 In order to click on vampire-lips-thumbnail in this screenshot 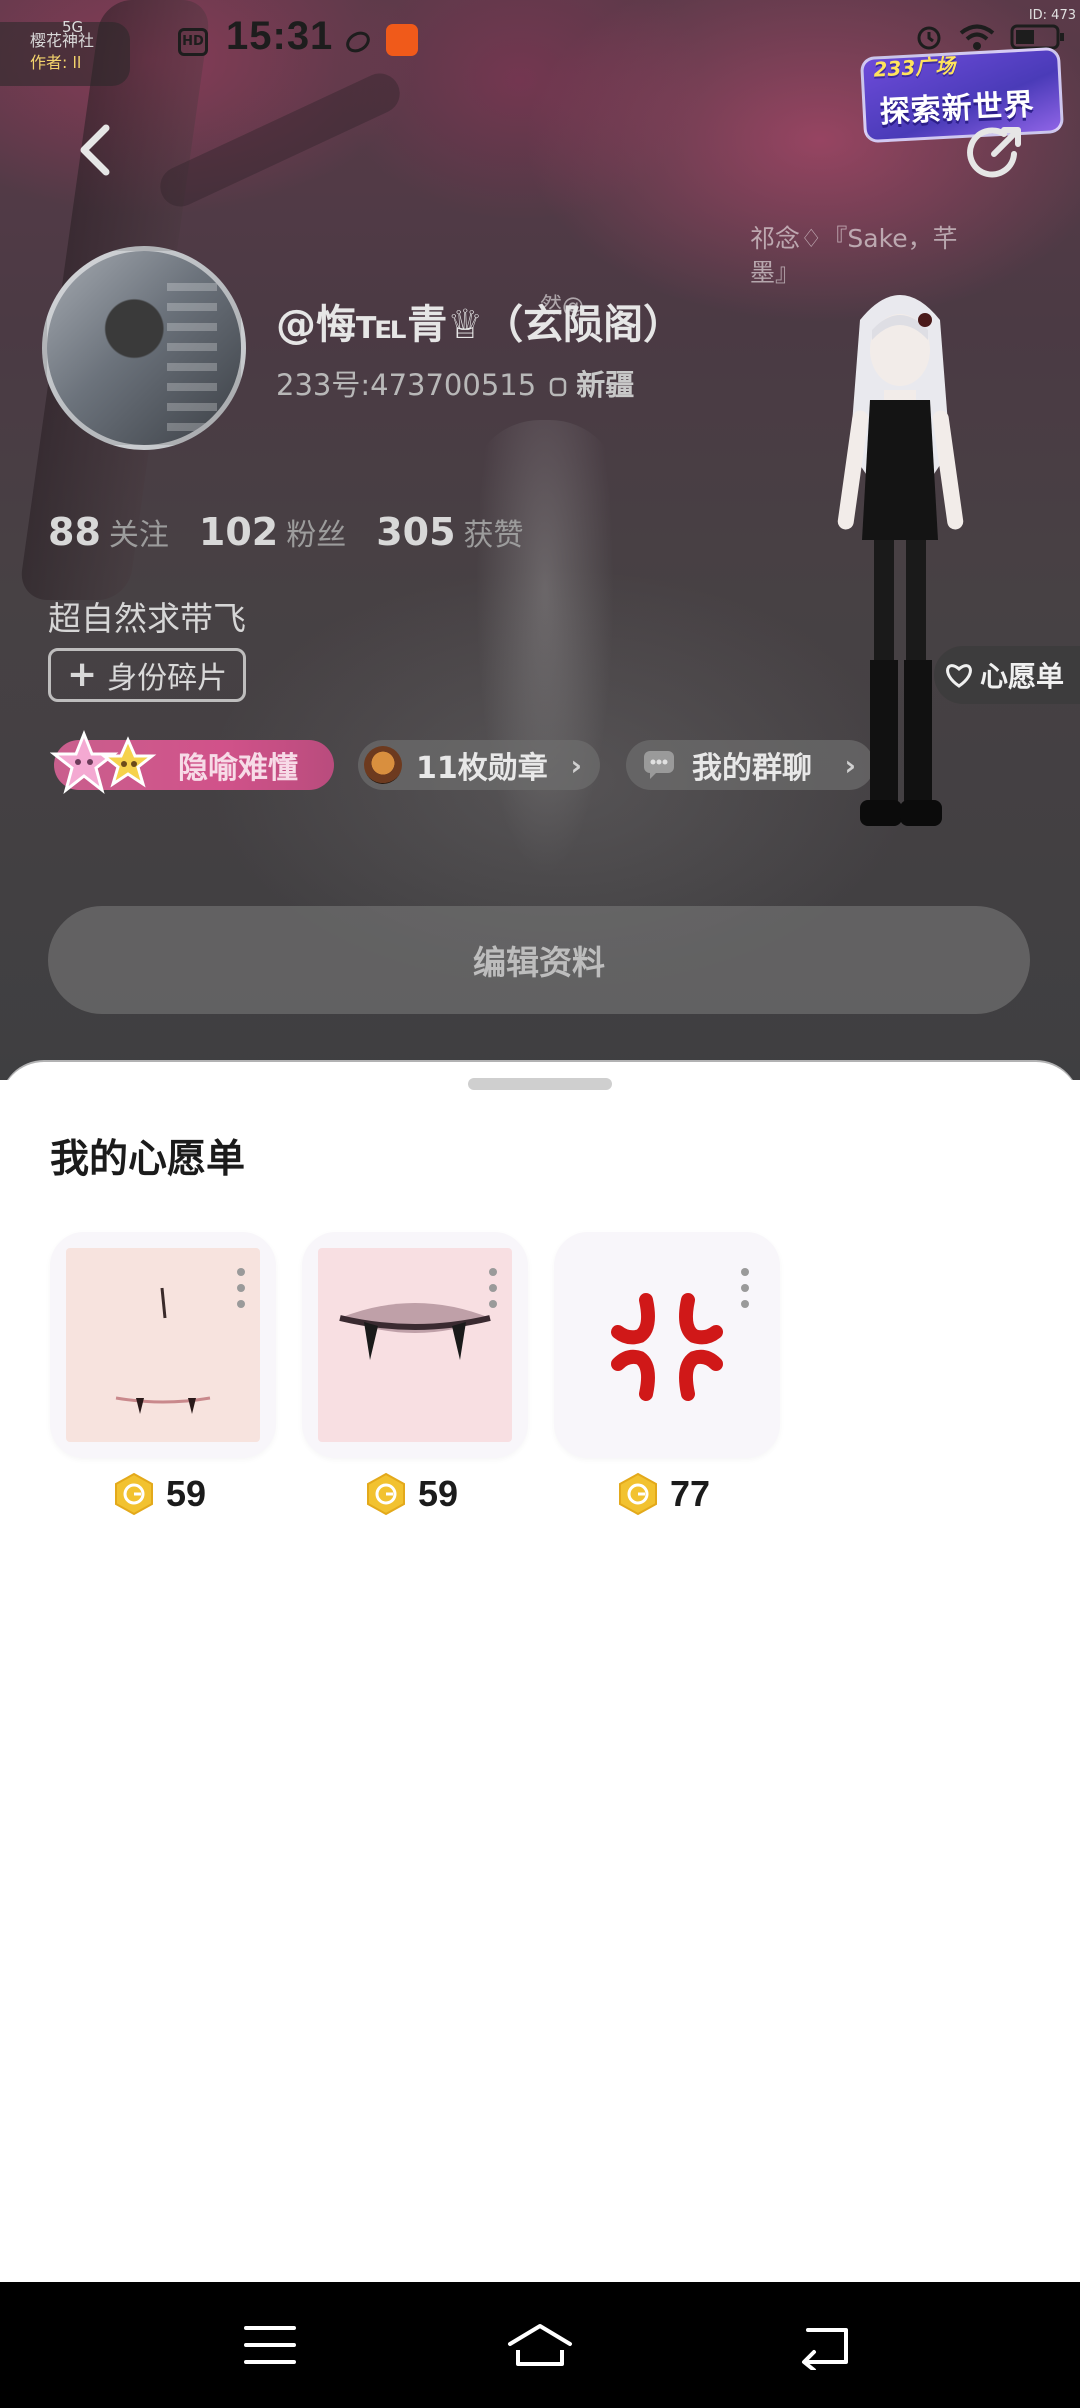, I will do `click(415, 1345)`.